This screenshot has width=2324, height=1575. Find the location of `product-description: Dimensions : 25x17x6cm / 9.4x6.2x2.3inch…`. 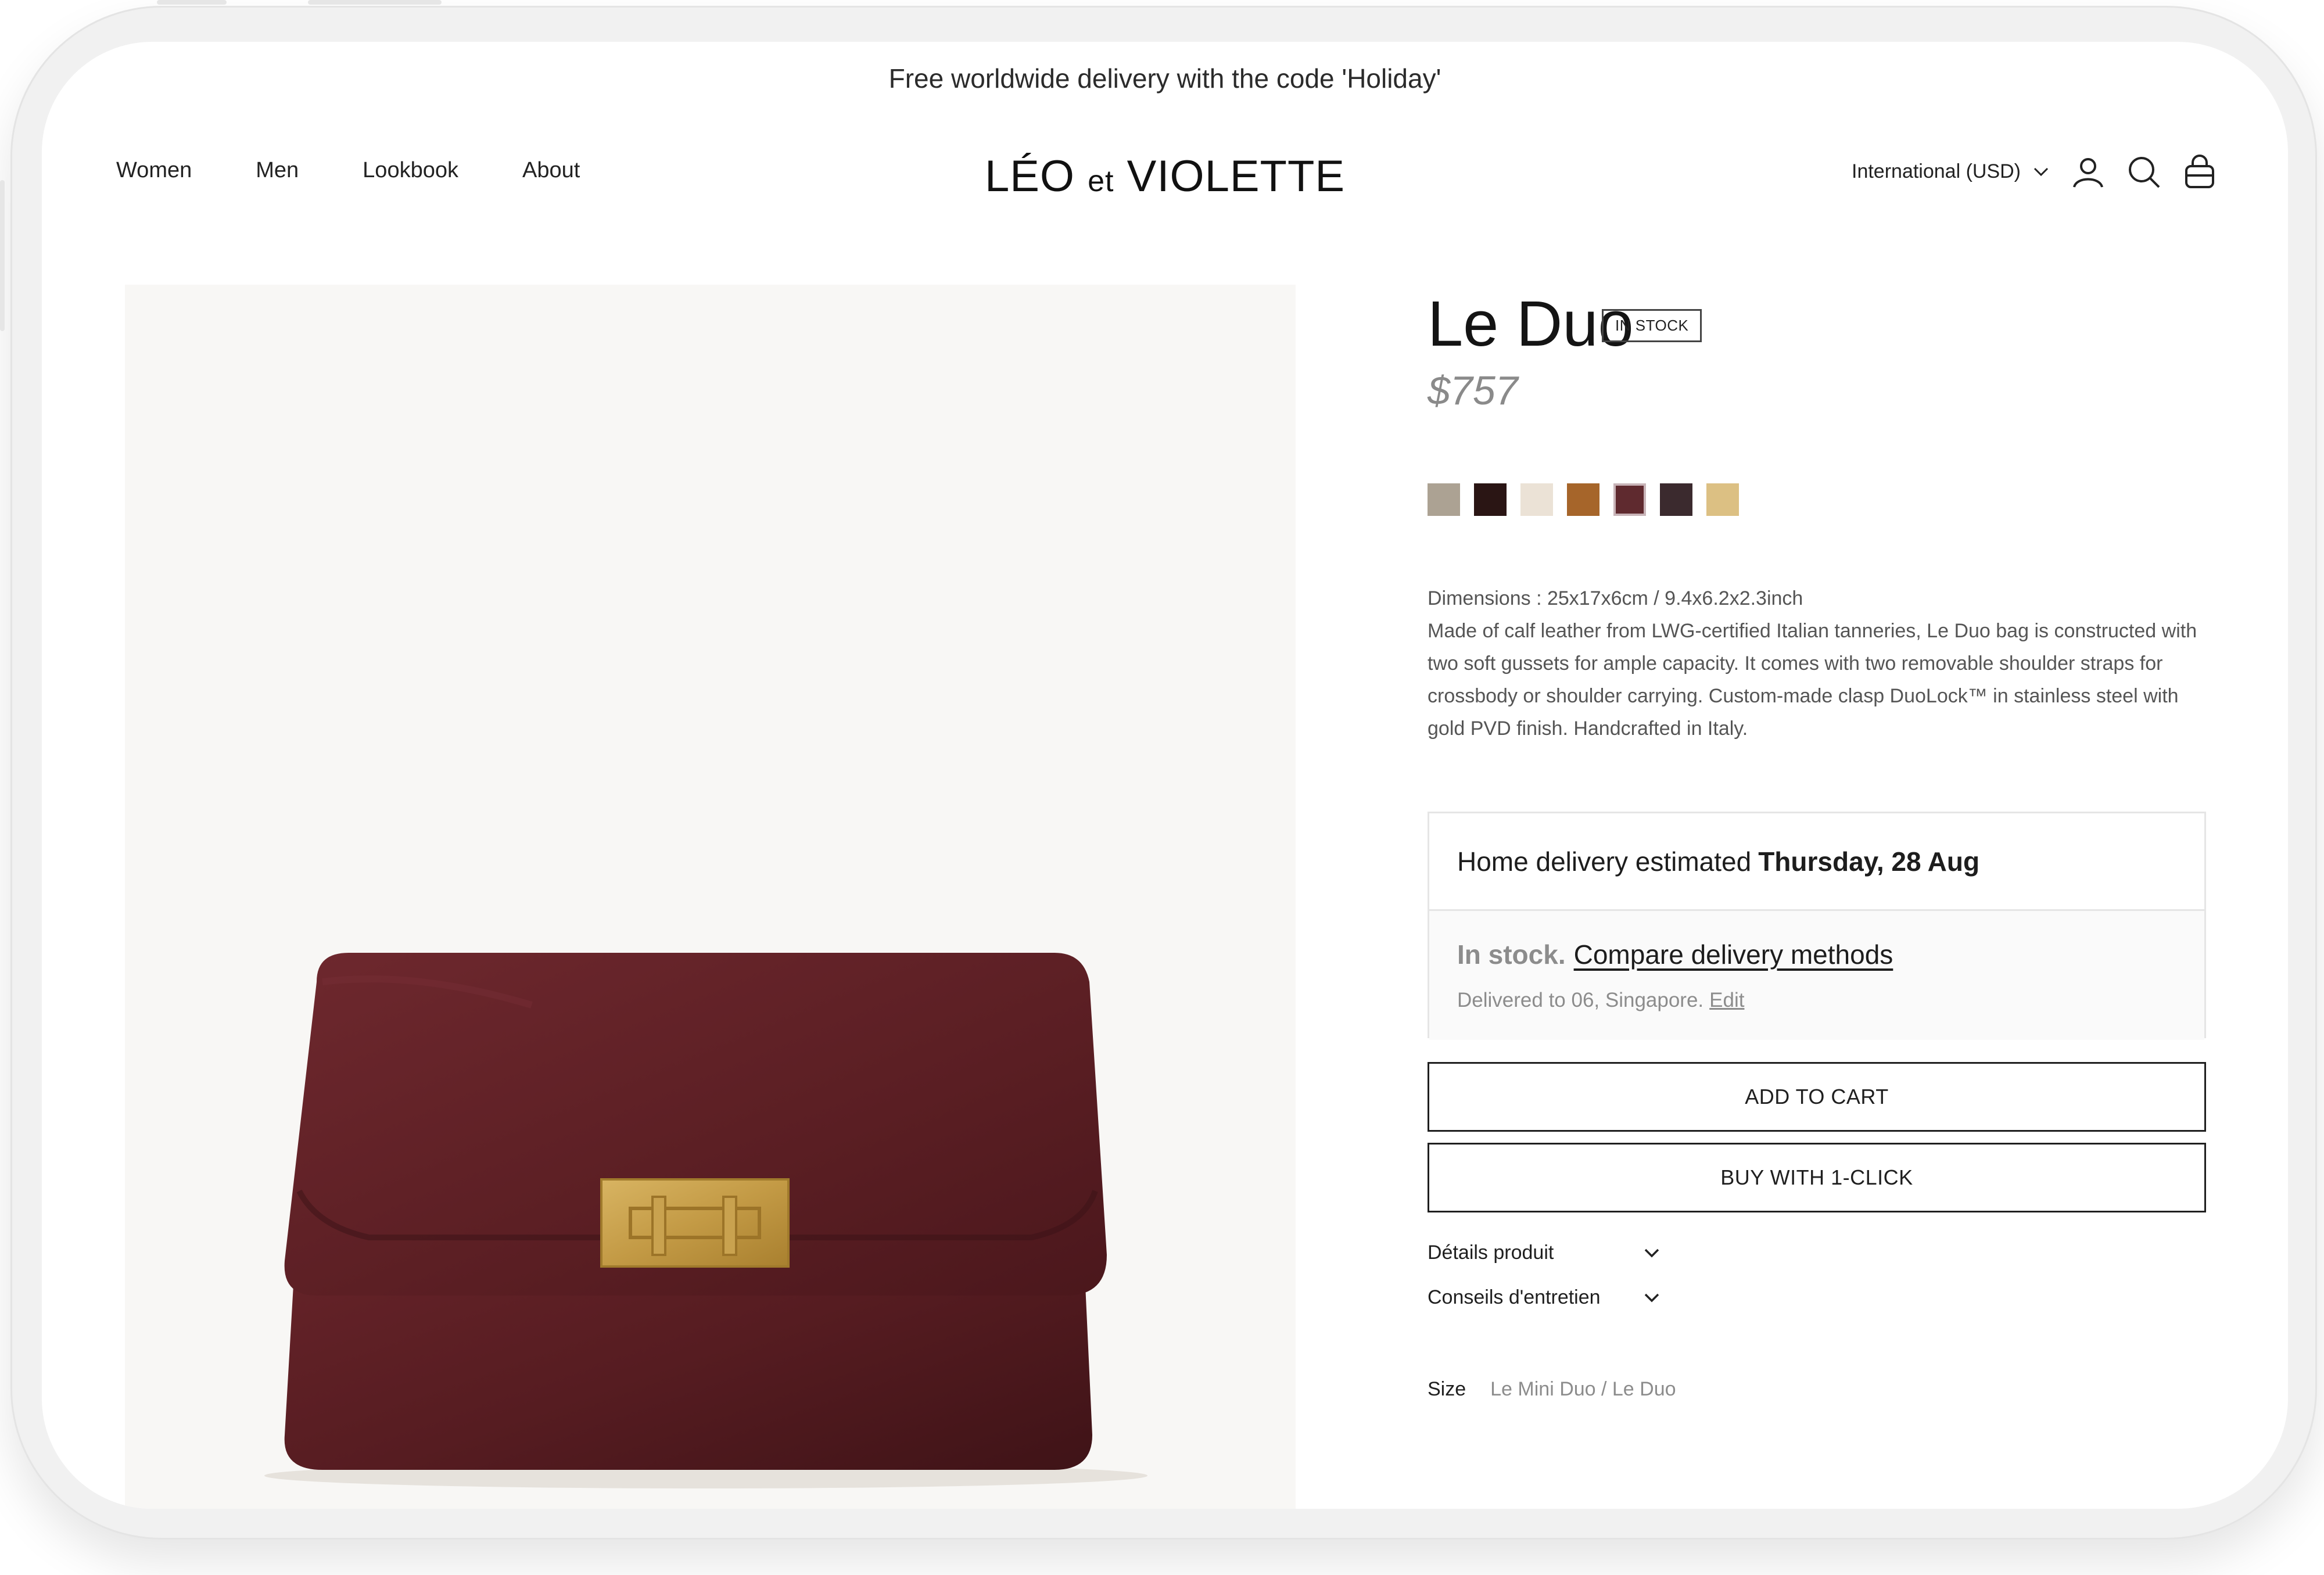

product-description: Dimensions : 25x17x6cm / 9.4x6.2x2.3inch… is located at coordinates (1820, 663).